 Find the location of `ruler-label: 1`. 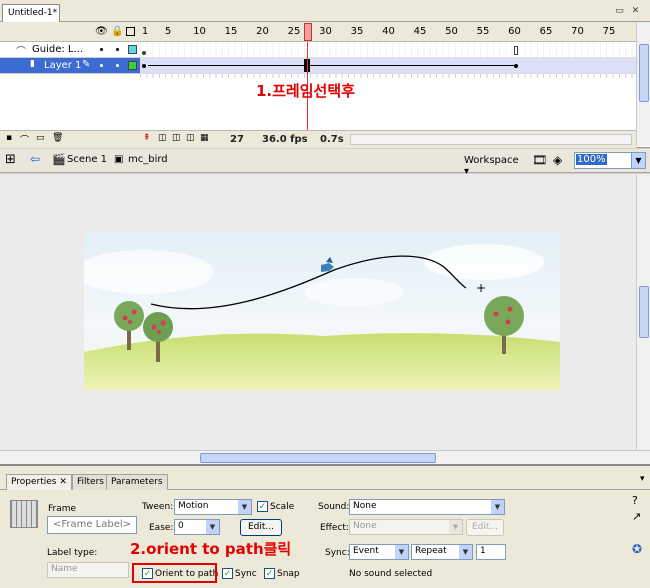

ruler-label: 1 is located at coordinates (145, 31).